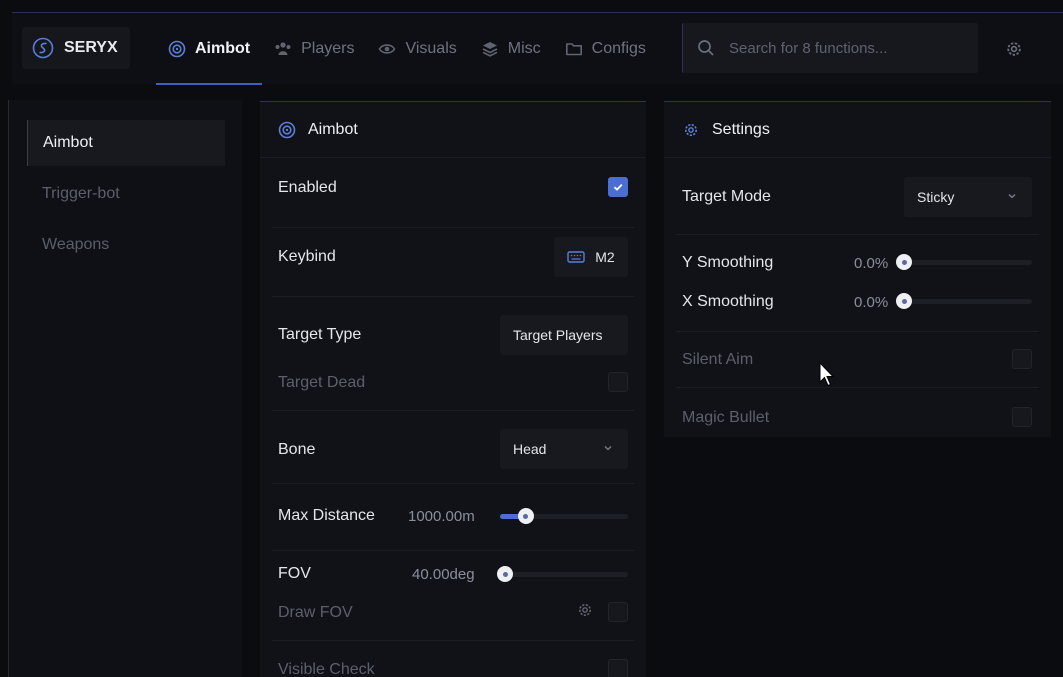  Describe the element at coordinates (936, 197) in the screenshot. I see `target-mode-value: Sticky` at that location.